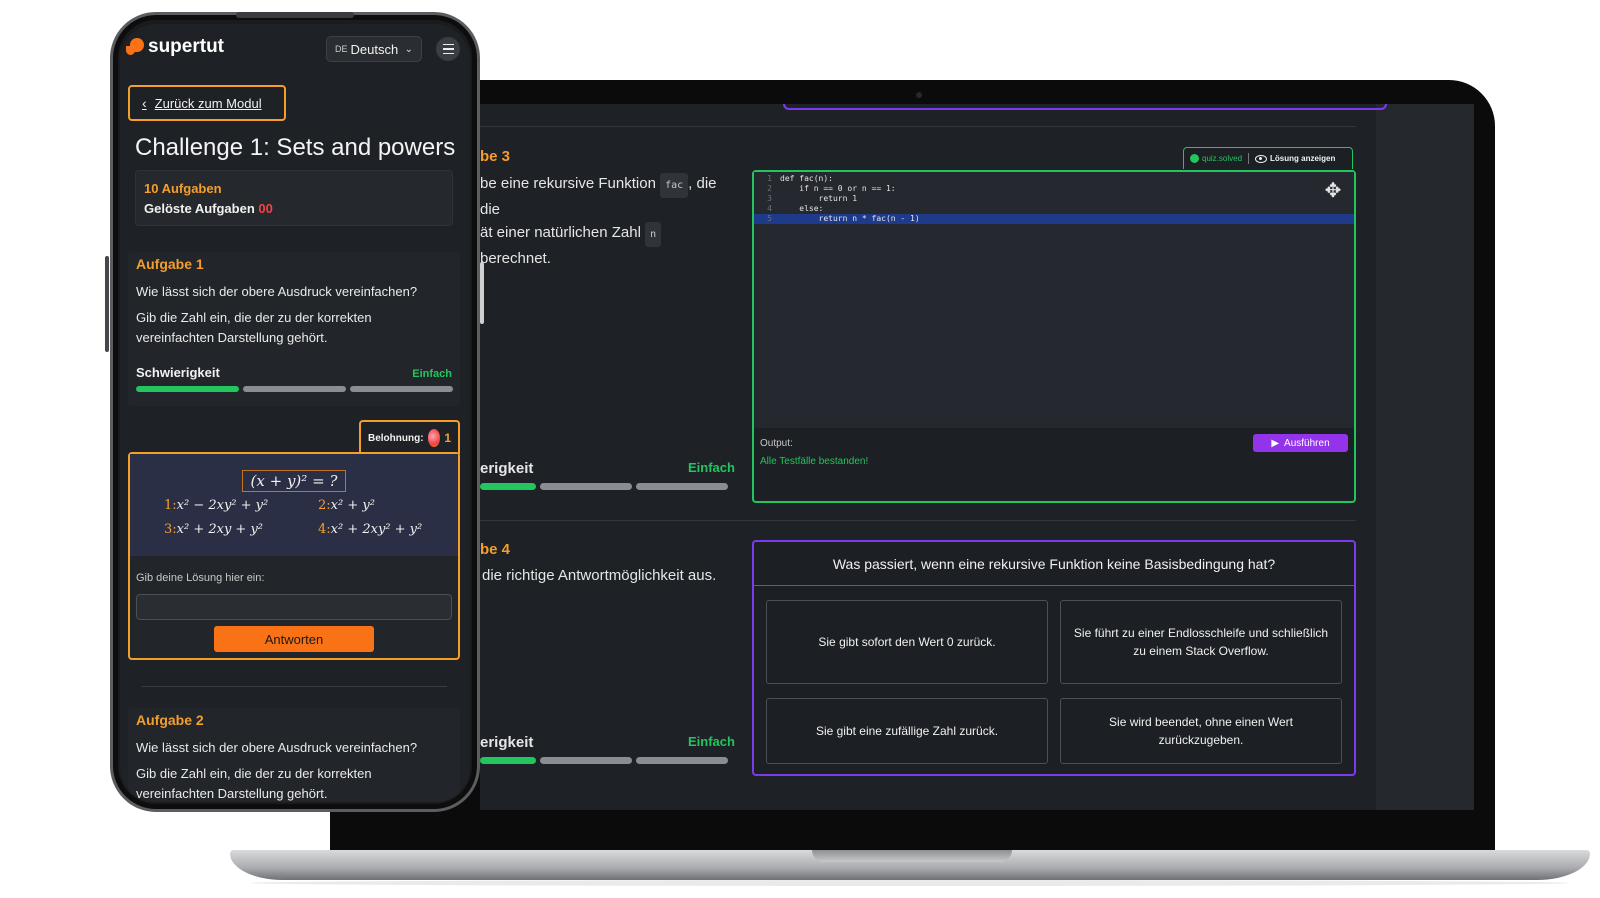 Image resolution: width=1600 pixels, height=898 pixels. I want to click on phone-speaker, so click(295, 15).